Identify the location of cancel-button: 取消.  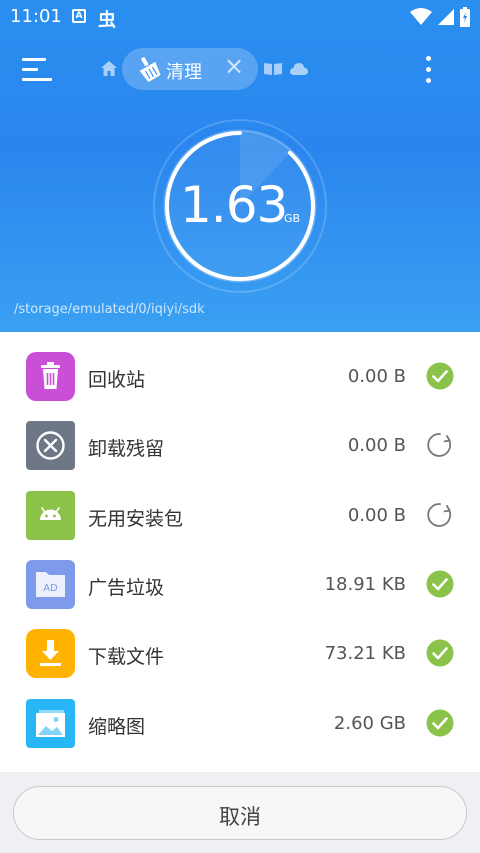
(240, 813).